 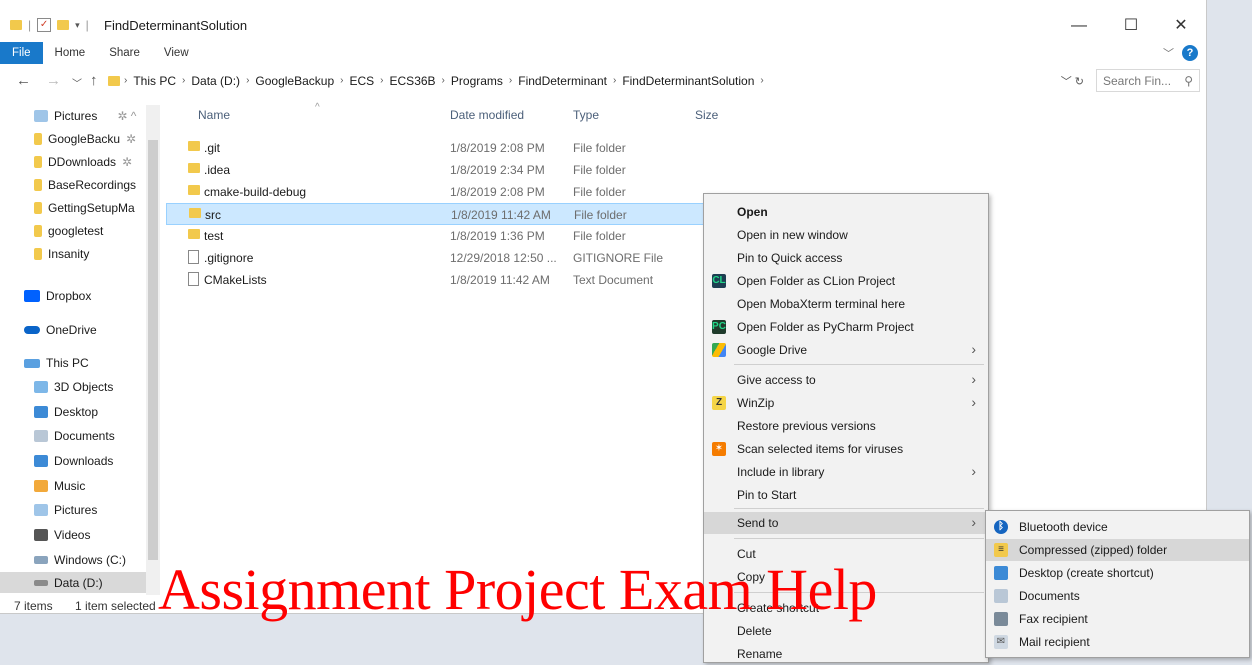 What do you see at coordinates (65, 510) in the screenshot?
I see `nav-item-pictures-pc: Pictures` at bounding box center [65, 510].